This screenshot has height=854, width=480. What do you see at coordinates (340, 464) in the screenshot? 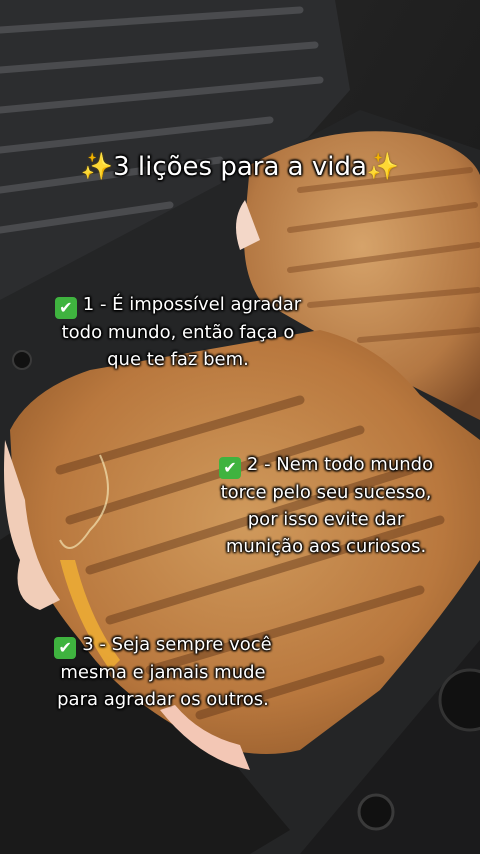
I see `lesson-2-line-1: 2 - Nem todo mundo` at bounding box center [340, 464].